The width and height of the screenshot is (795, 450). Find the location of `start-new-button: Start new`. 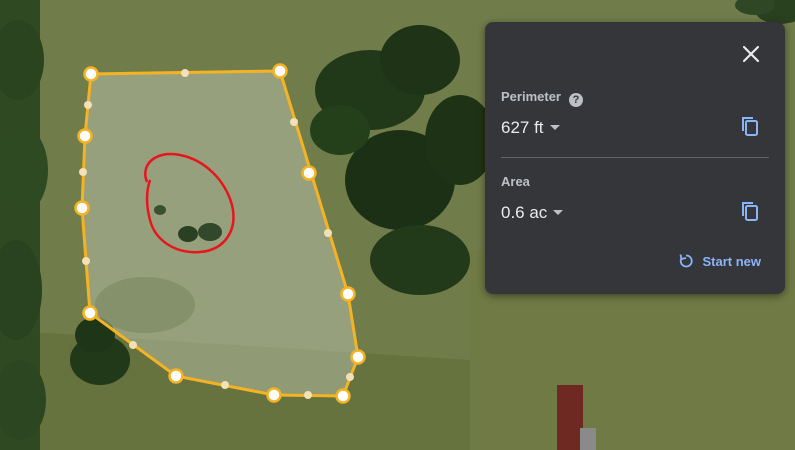

start-new-button: Start new is located at coordinates (719, 261).